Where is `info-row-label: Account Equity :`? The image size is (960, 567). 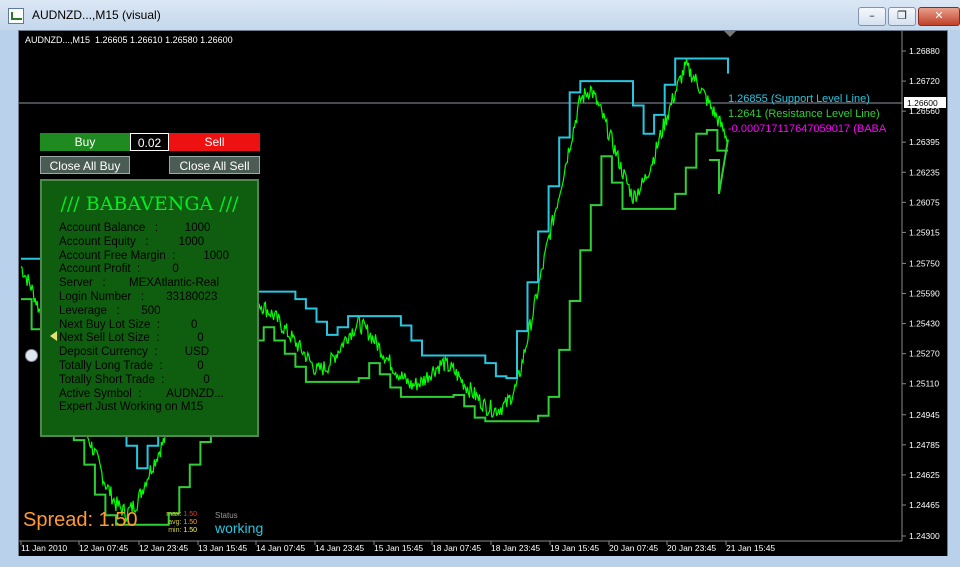 info-row-label: Account Equity : is located at coordinates (104, 241).